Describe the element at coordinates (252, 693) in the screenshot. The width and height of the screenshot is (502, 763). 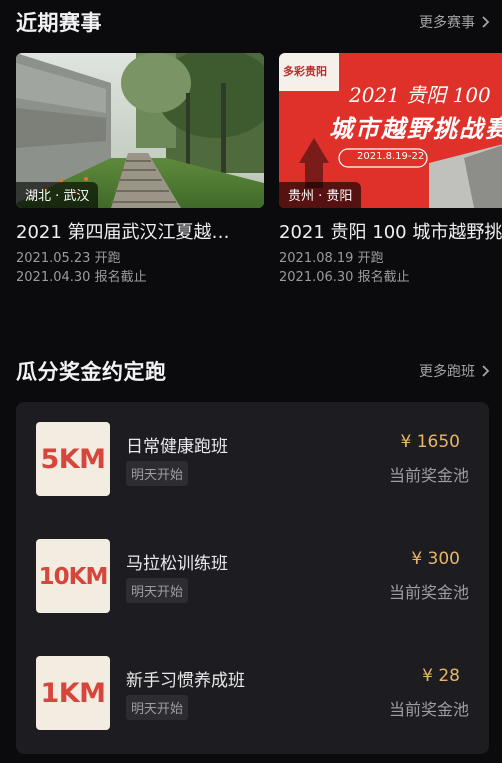
I see `plan-row: 1KM 新手习惯养成班 明天开始 ¥ 28 当前奖金池` at that location.